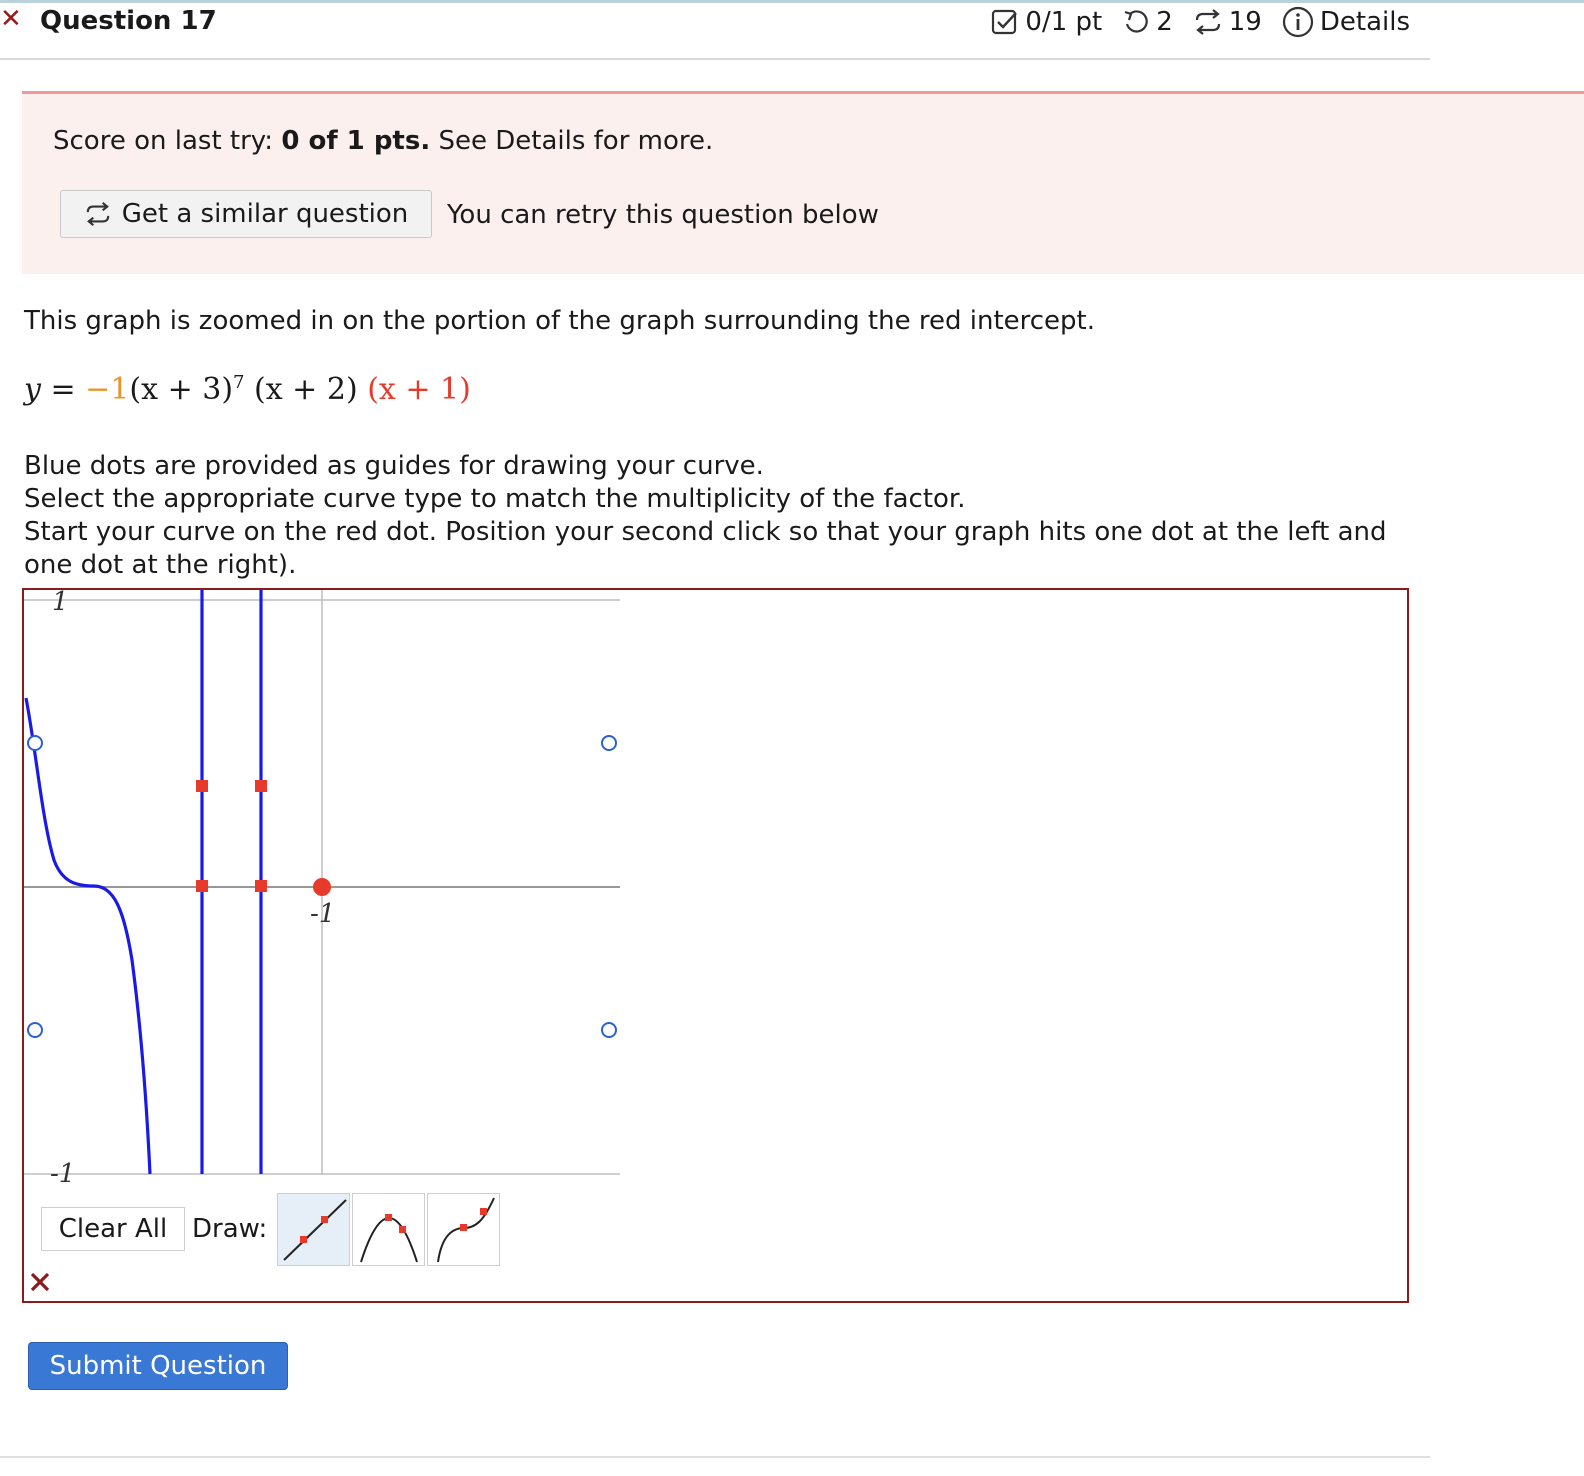 Image resolution: width=1584 pixels, height=1476 pixels. Describe the element at coordinates (1164, 22) in the screenshot. I see `retries-value: 2` at that location.